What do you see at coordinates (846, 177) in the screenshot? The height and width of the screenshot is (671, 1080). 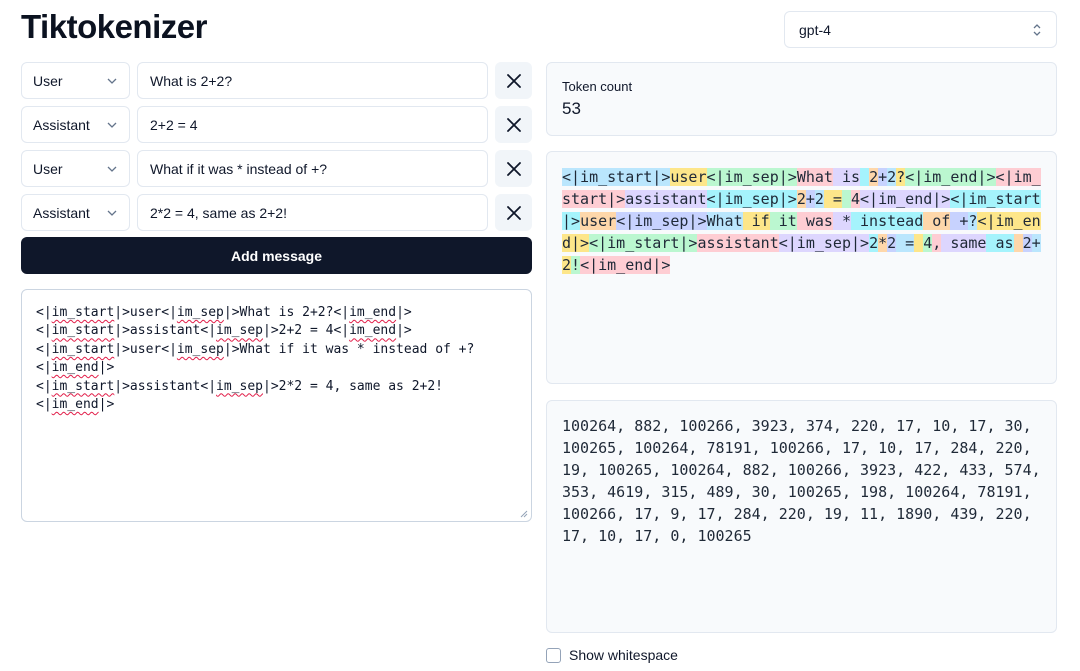 I see `token-chip: is` at bounding box center [846, 177].